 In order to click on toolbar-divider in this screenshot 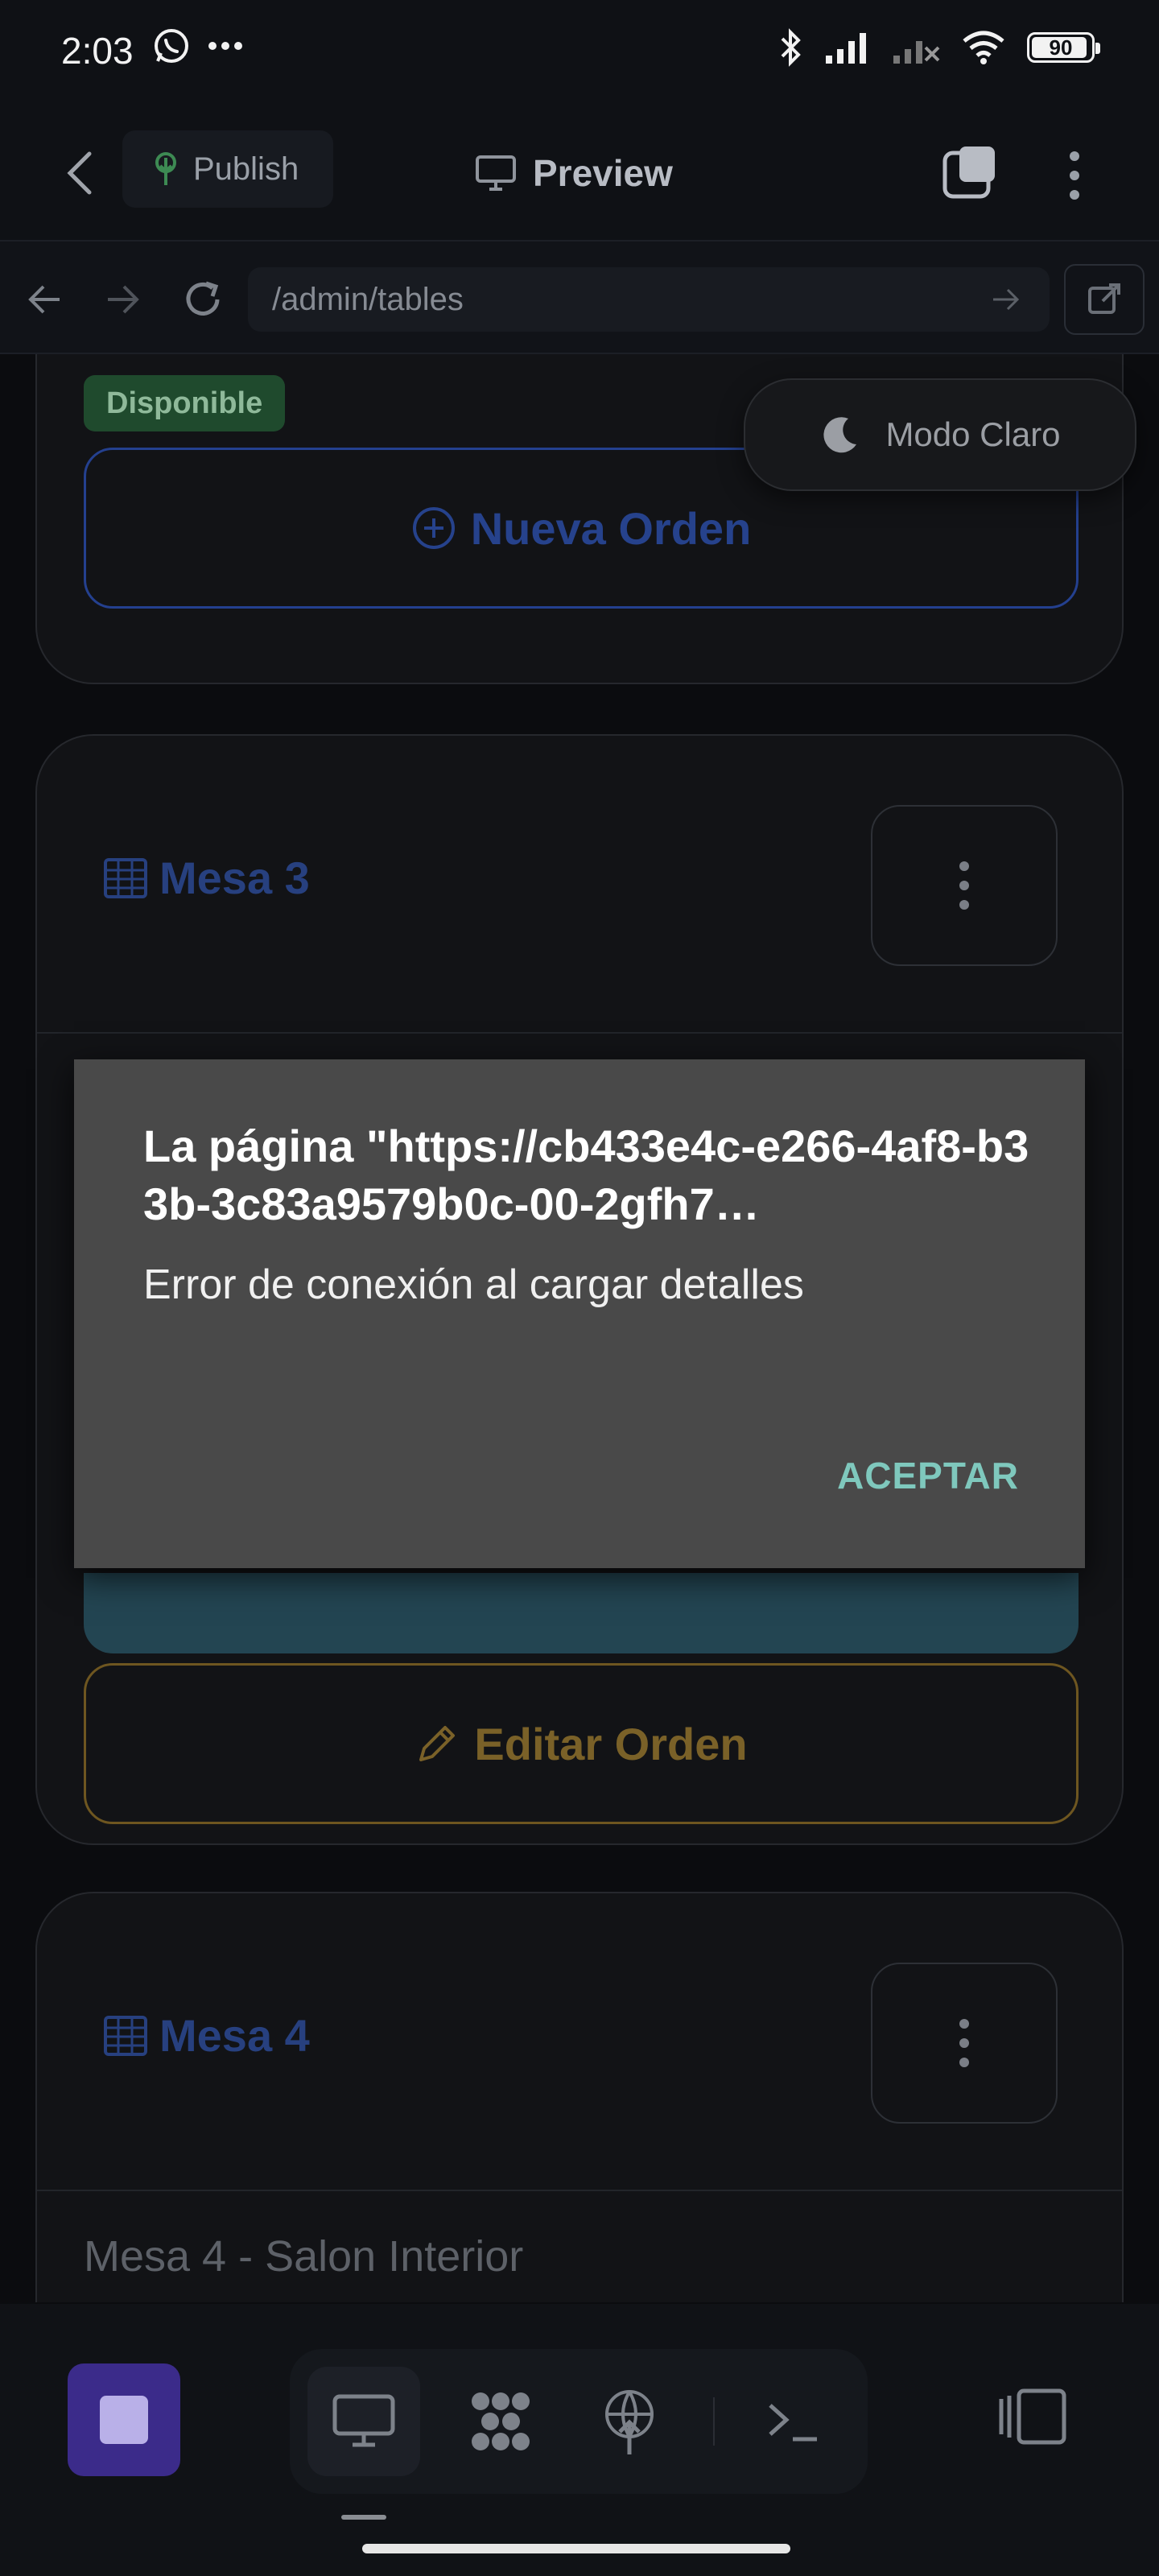, I will do `click(714, 2421)`.